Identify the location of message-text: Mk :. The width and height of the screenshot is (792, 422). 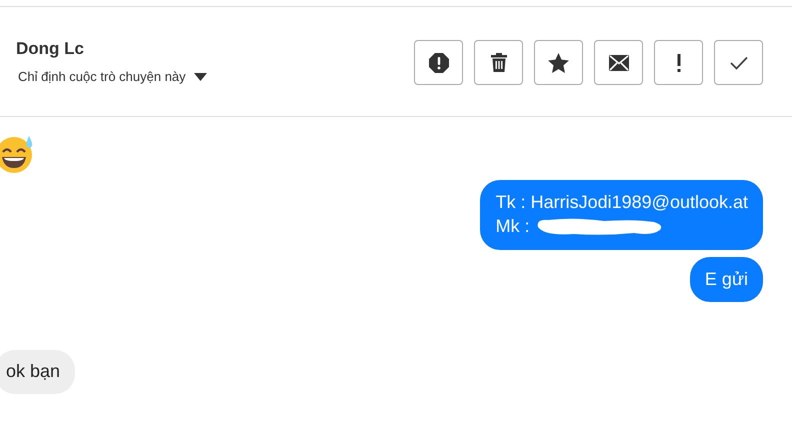
(513, 226).